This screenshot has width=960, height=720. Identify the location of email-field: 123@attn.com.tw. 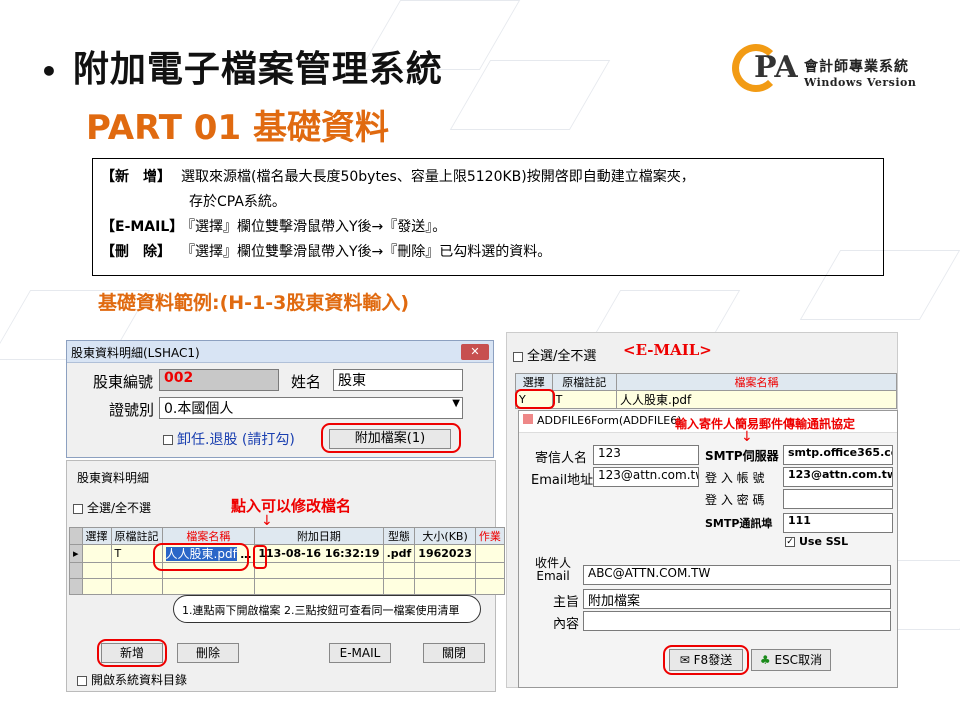
(646, 477).